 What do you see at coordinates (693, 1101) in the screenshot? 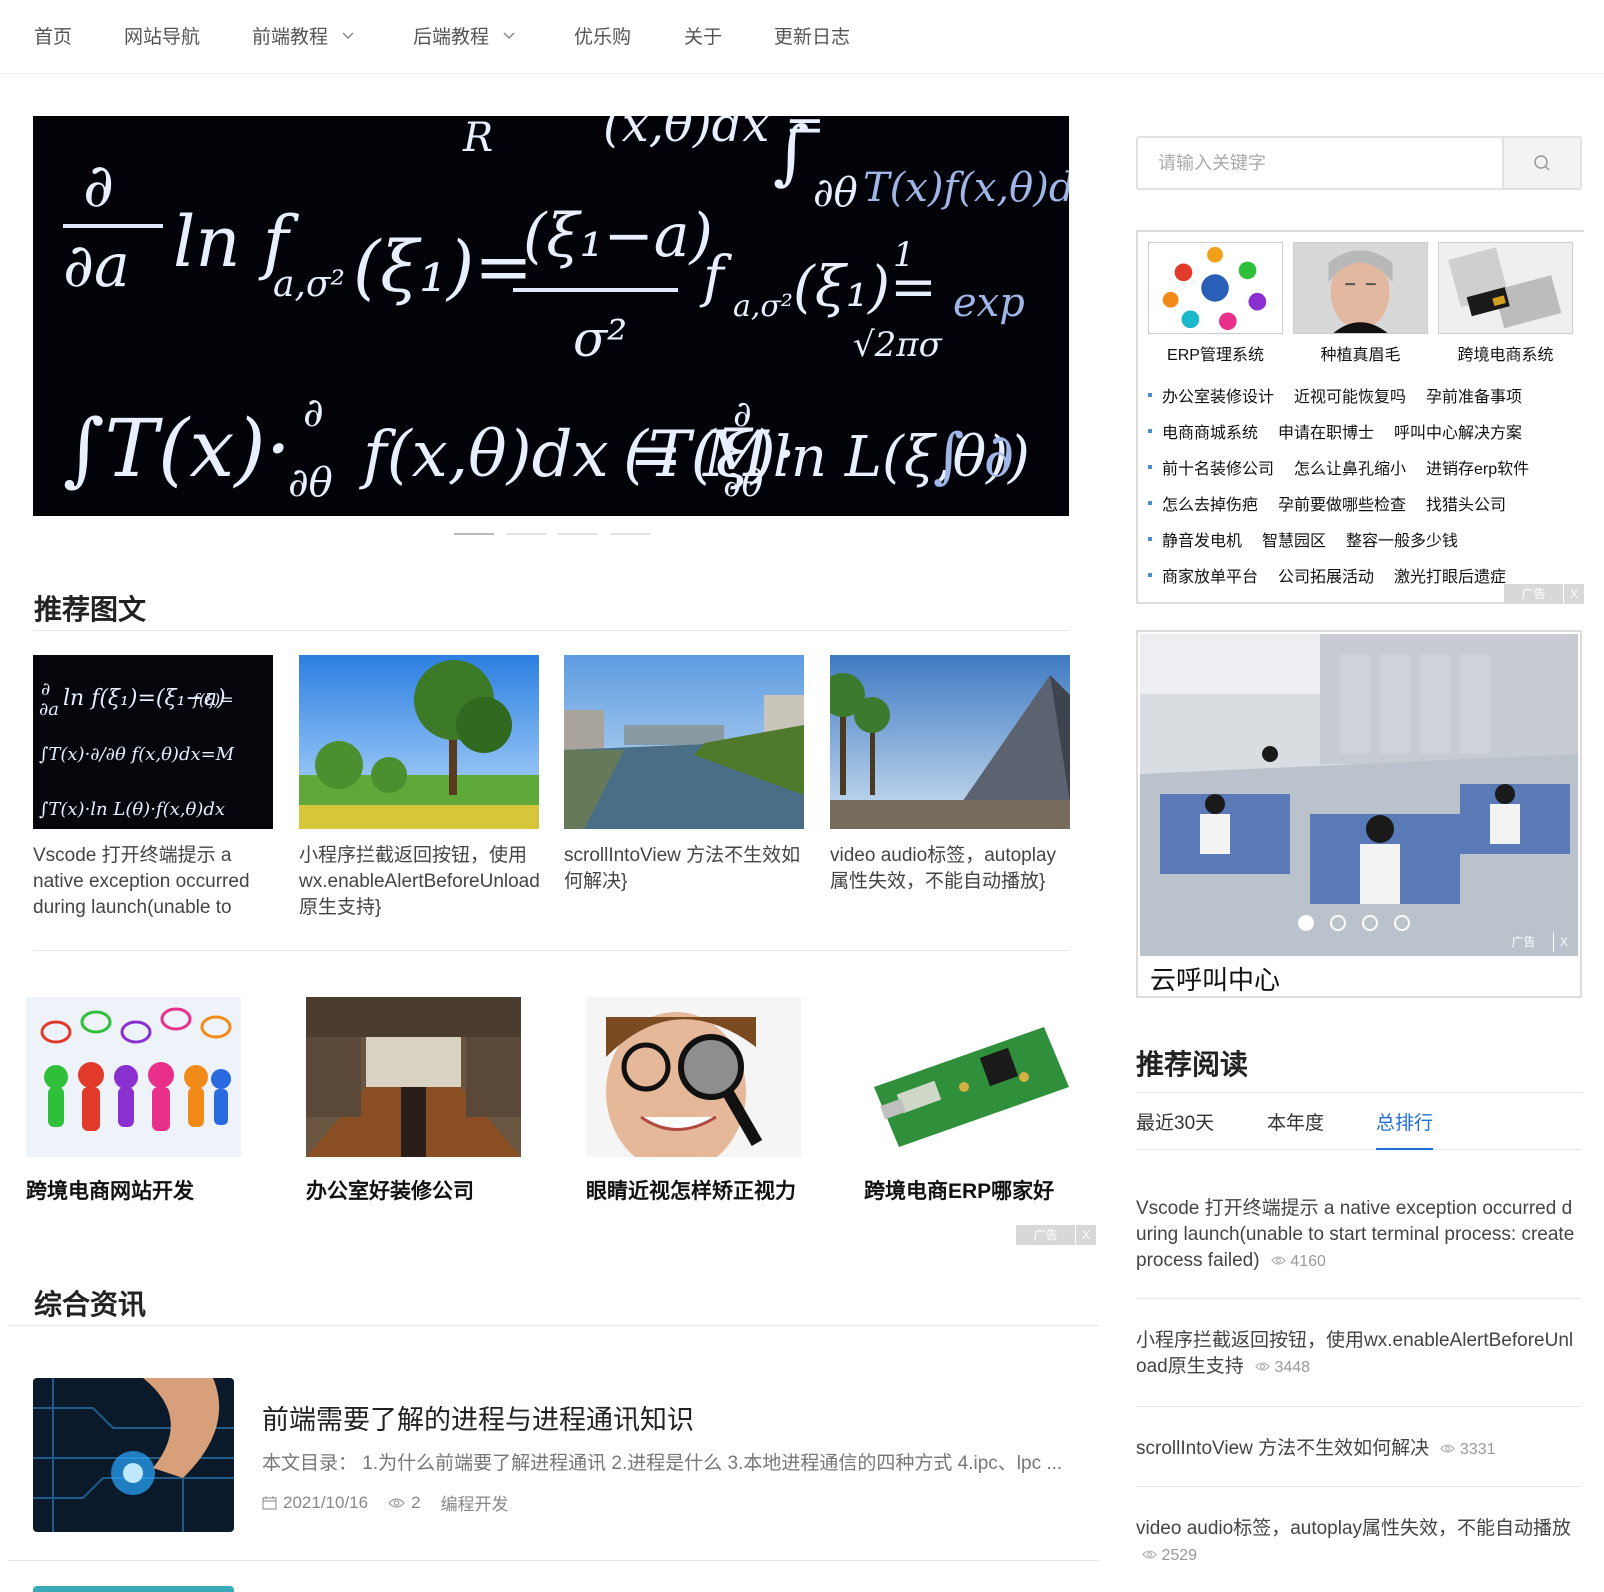
I see `ad-card: 眼睛近视怎样矫正视力` at bounding box center [693, 1101].